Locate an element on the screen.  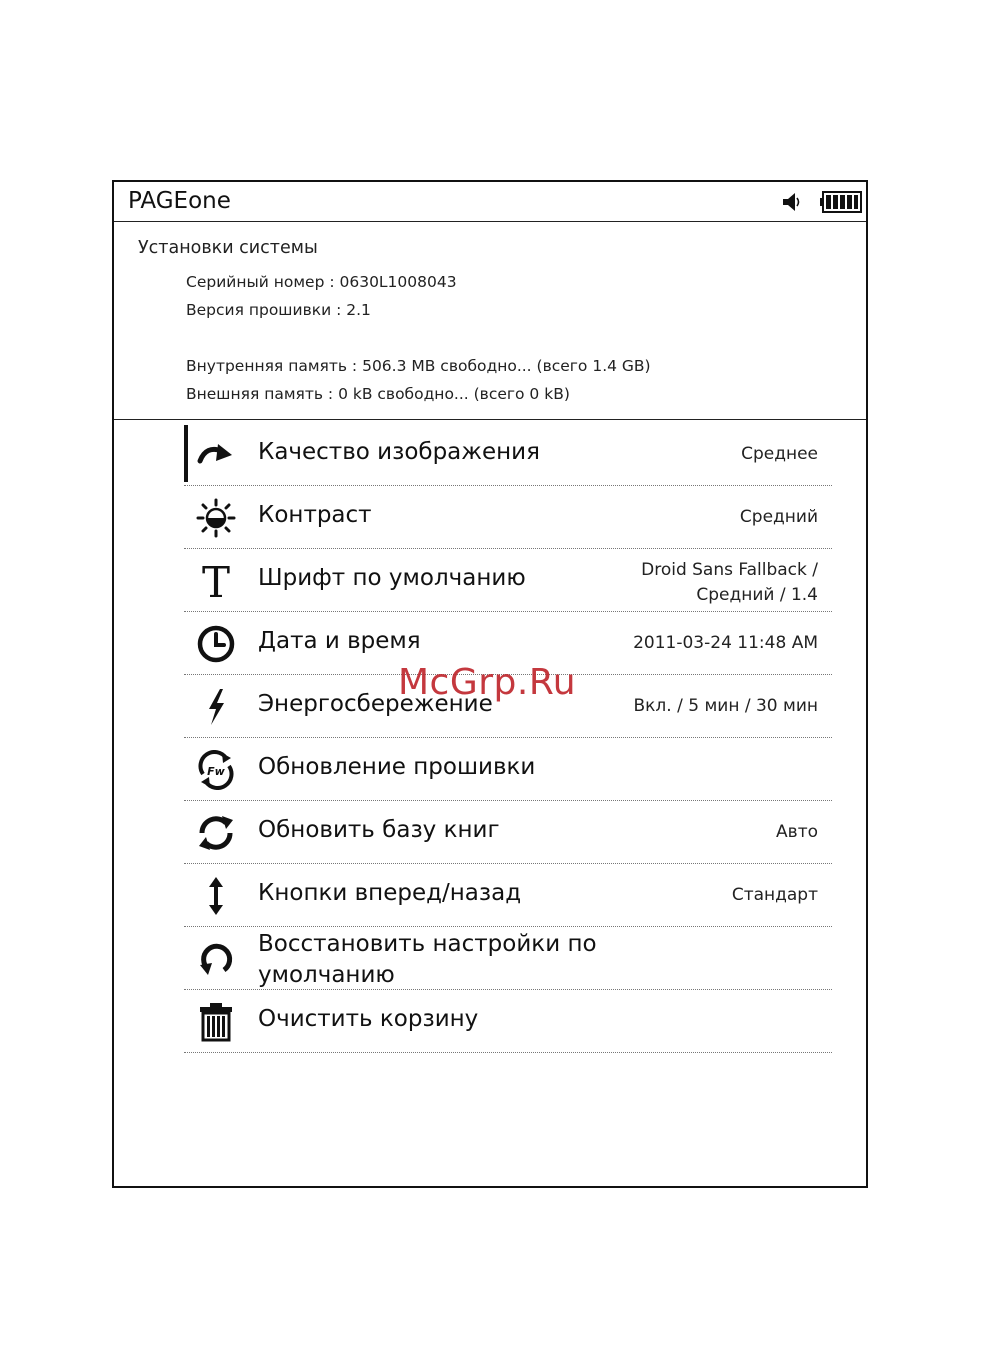
restore-icon is located at coordinates (216, 959).